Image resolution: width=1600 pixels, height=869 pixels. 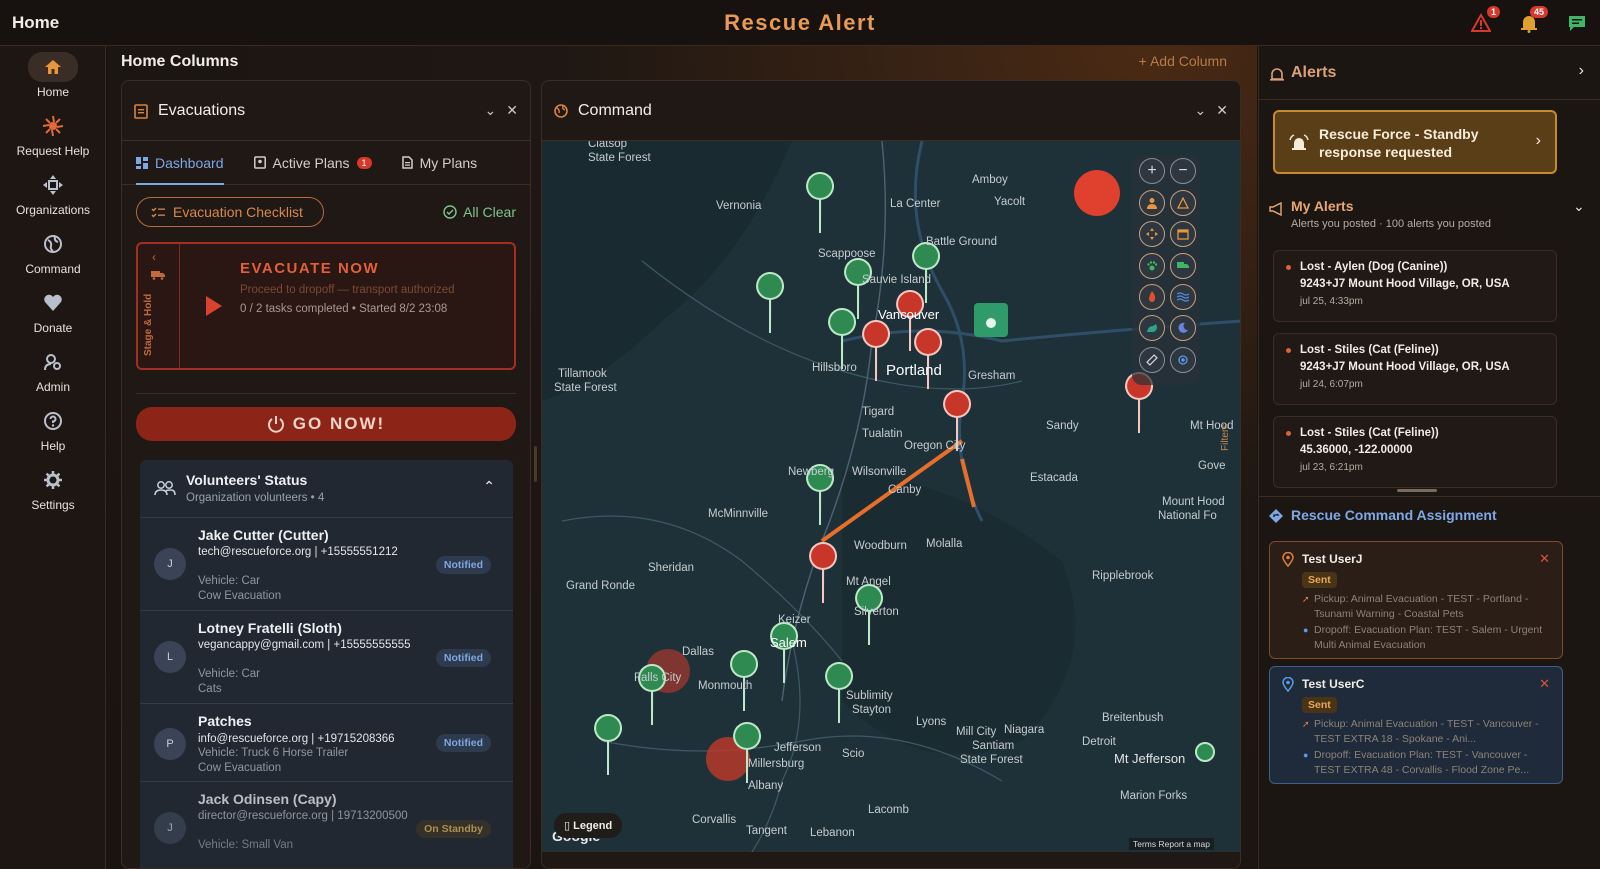 What do you see at coordinates (1183, 203) in the screenshot?
I see `warning-icon` at bounding box center [1183, 203].